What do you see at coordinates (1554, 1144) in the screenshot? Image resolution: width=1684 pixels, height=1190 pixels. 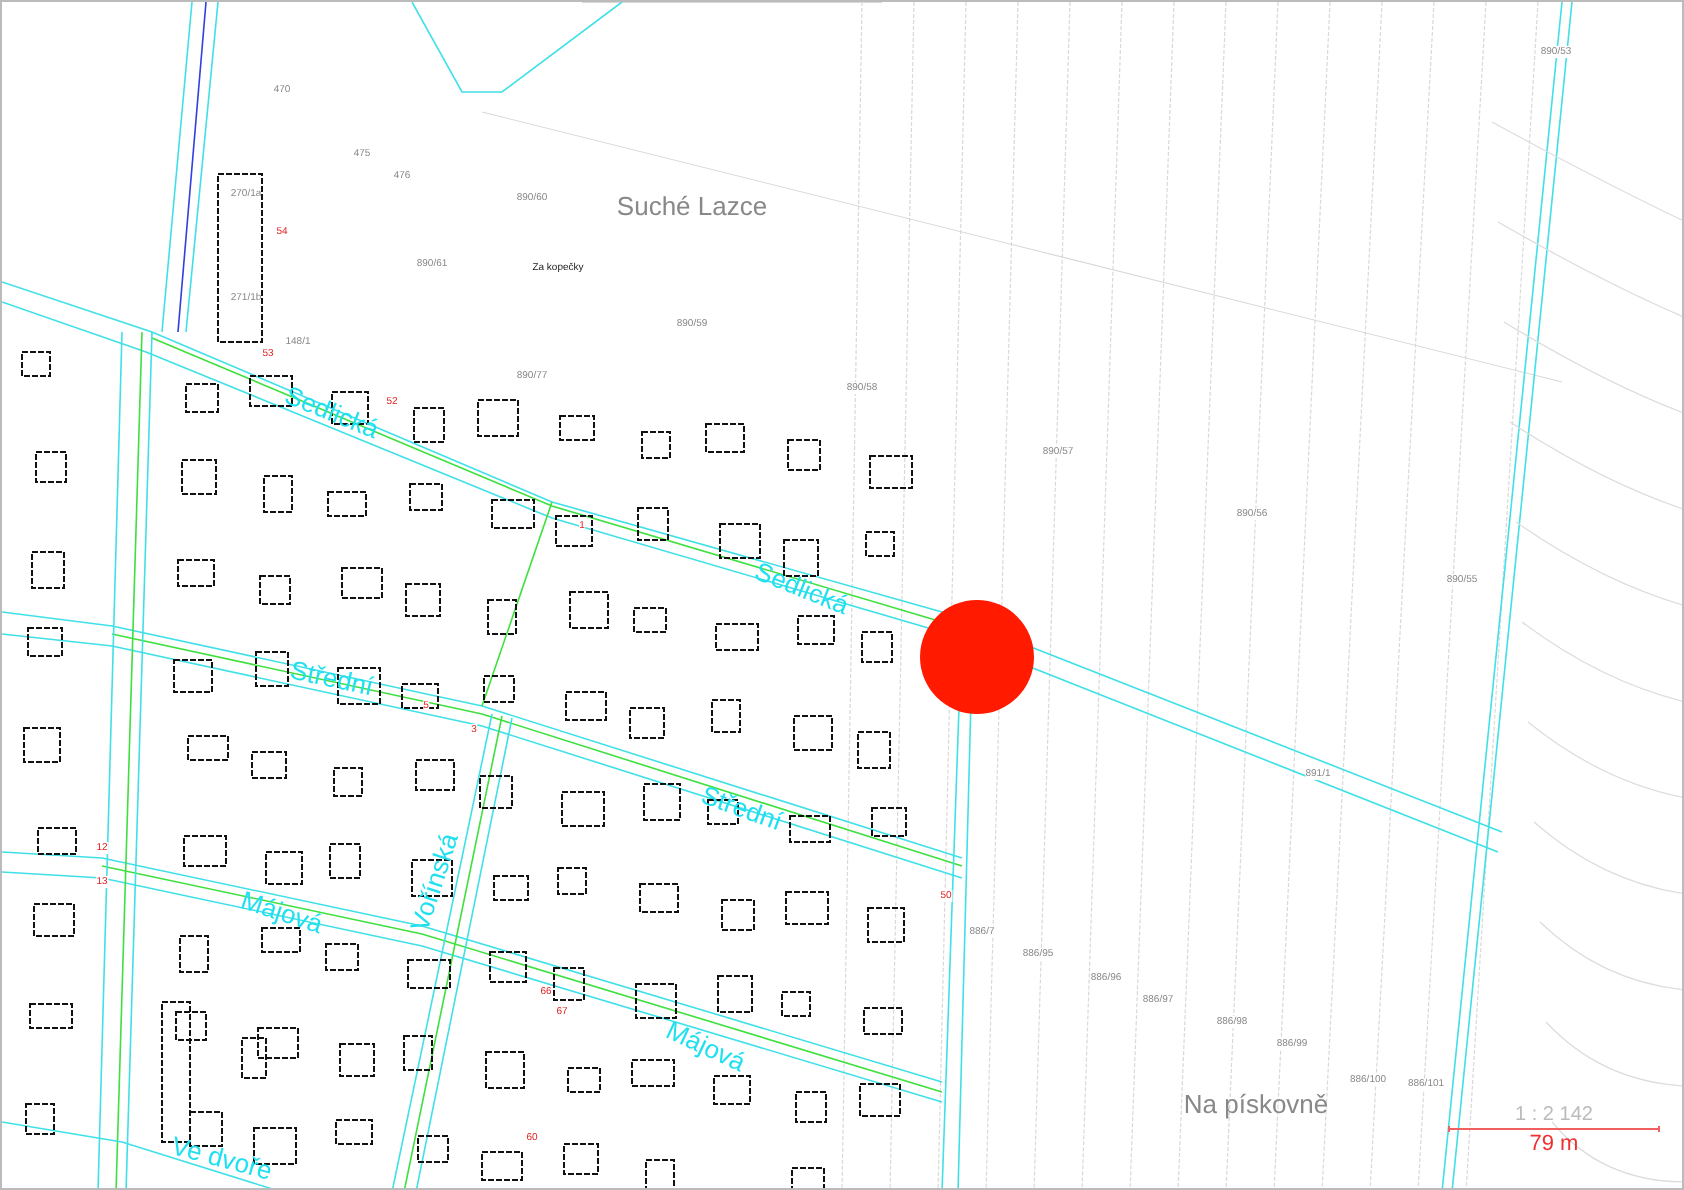 I see `scale-length: 79 m` at bounding box center [1554, 1144].